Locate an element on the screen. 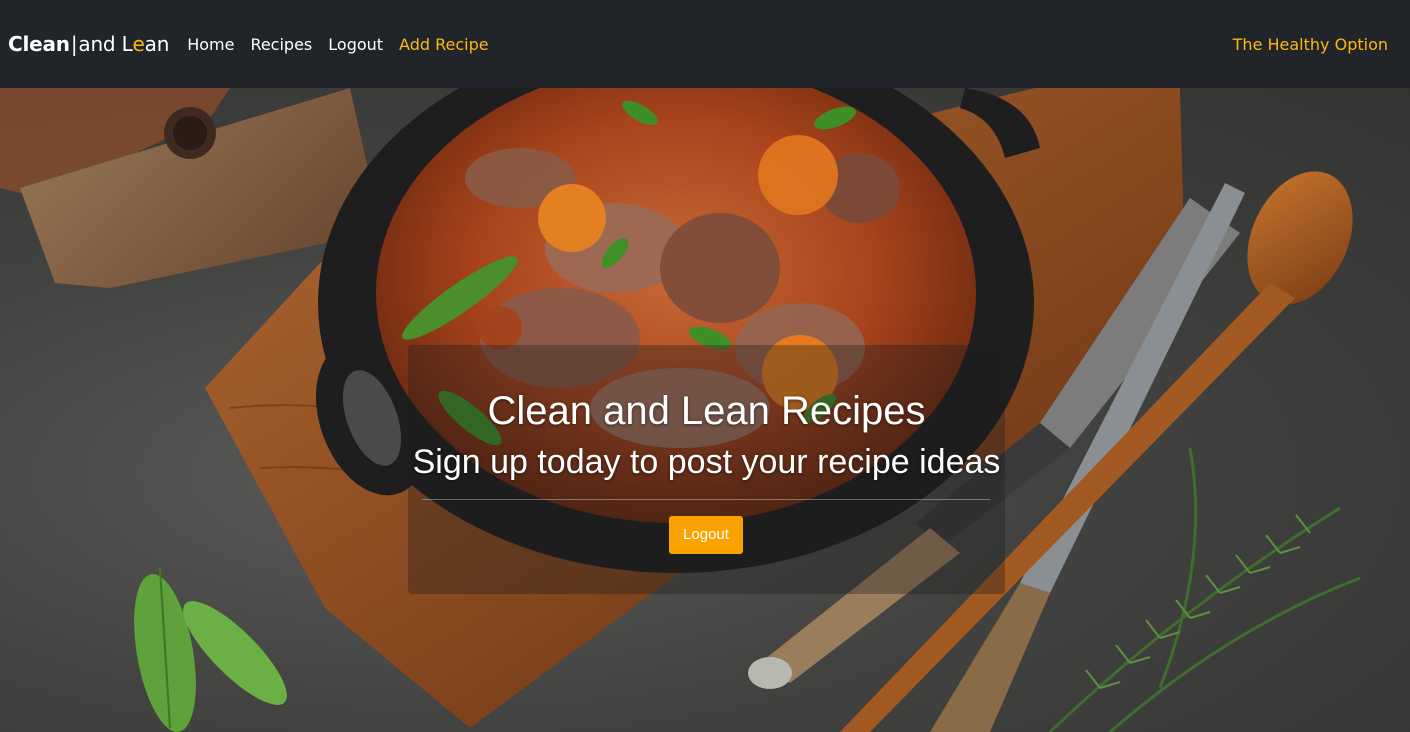  hero-title: Clean and Lean Recipes is located at coordinates (706, 411).